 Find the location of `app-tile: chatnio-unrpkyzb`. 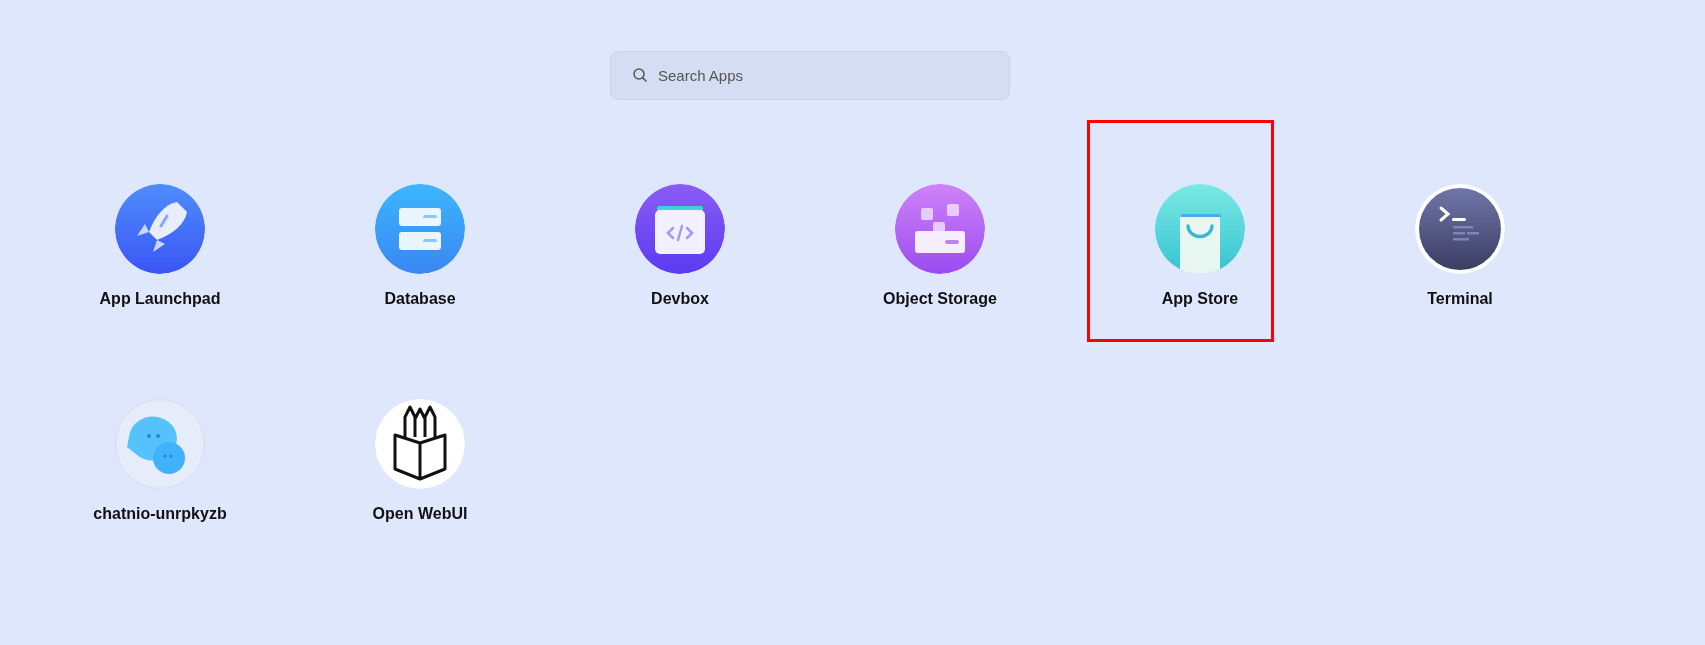

app-tile: chatnio-unrpkyzb is located at coordinates (160, 461).